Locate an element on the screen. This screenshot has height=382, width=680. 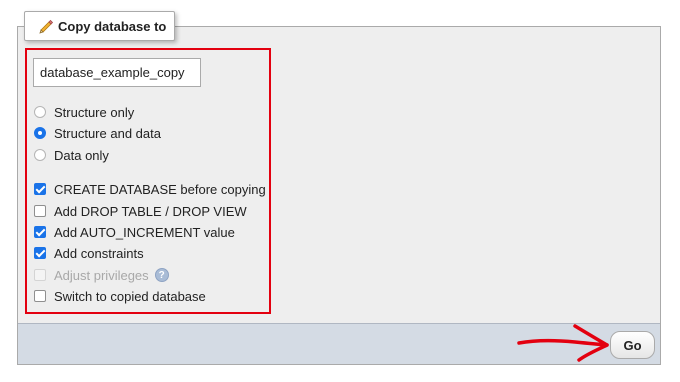
radio-structure-only: Structure only is located at coordinates (84, 112).